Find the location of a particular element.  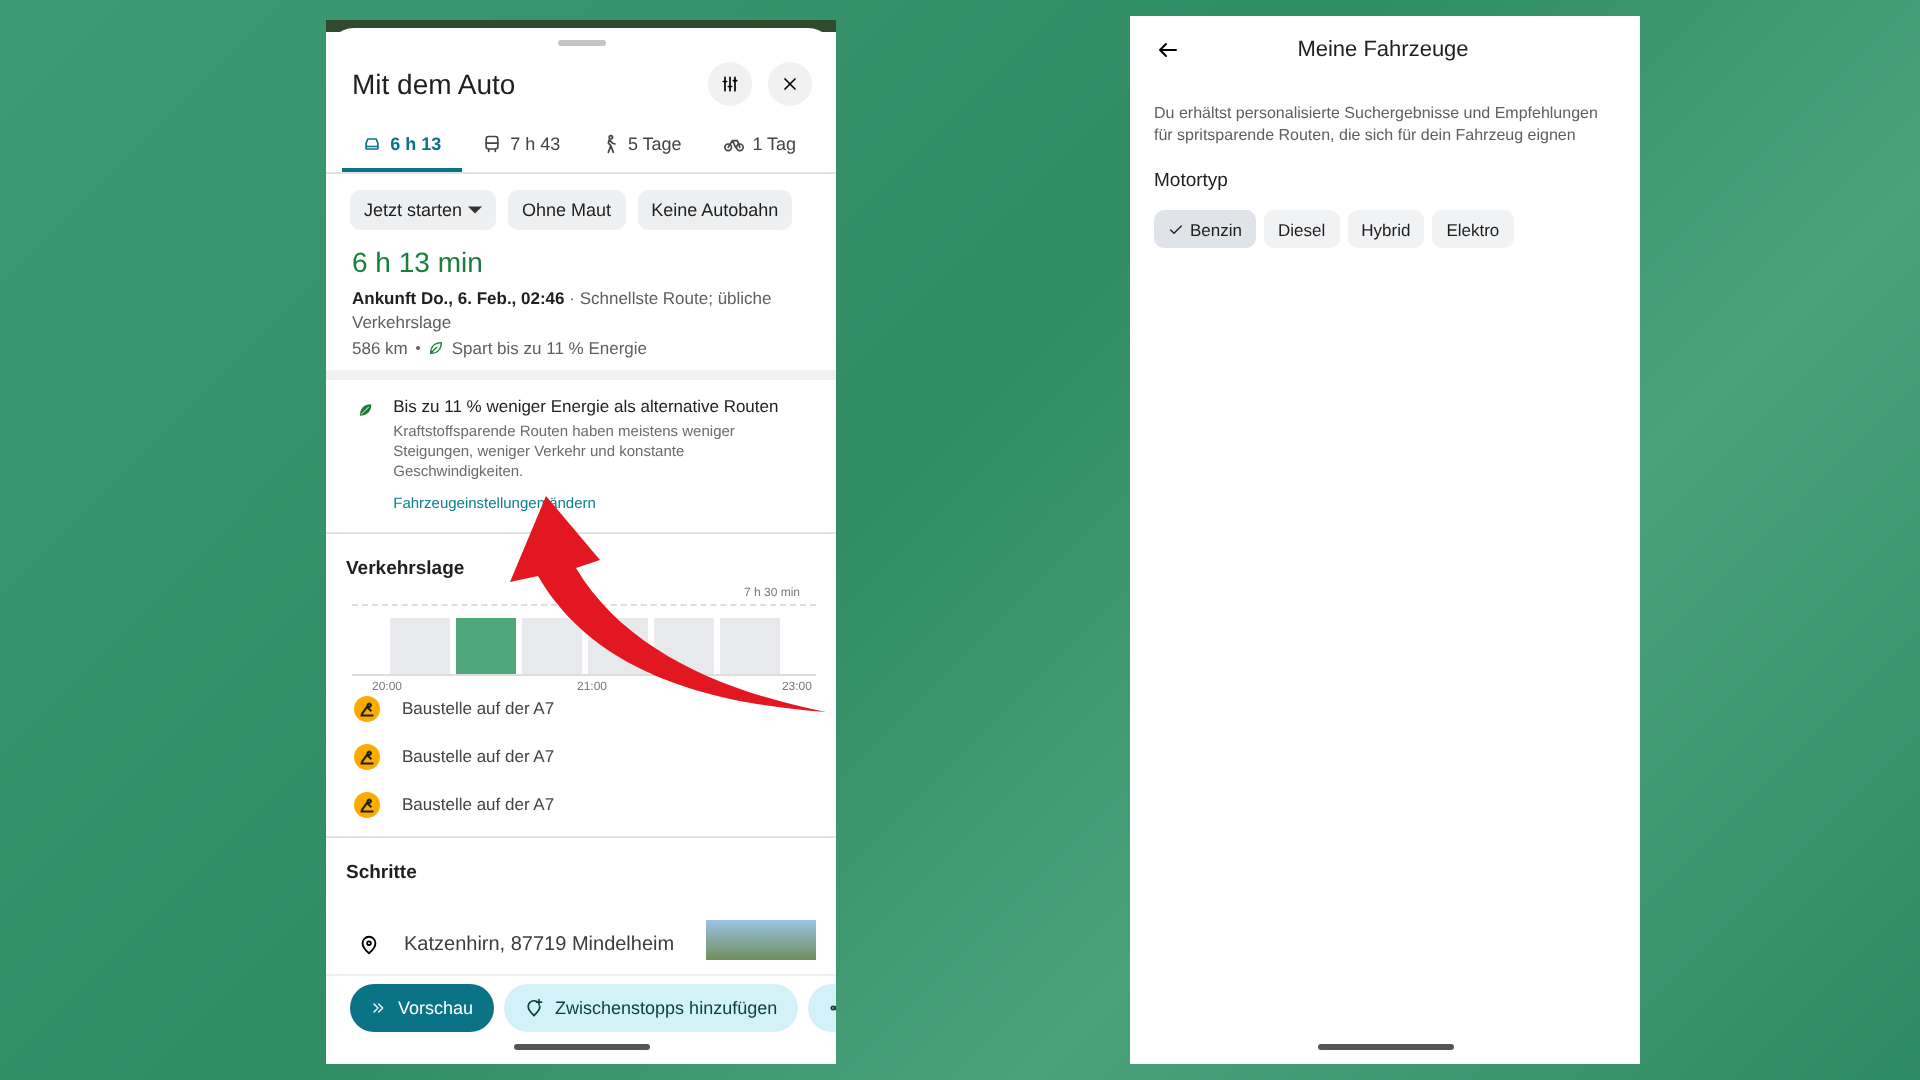

action-button: Vorschau is located at coordinates (422, 1008).